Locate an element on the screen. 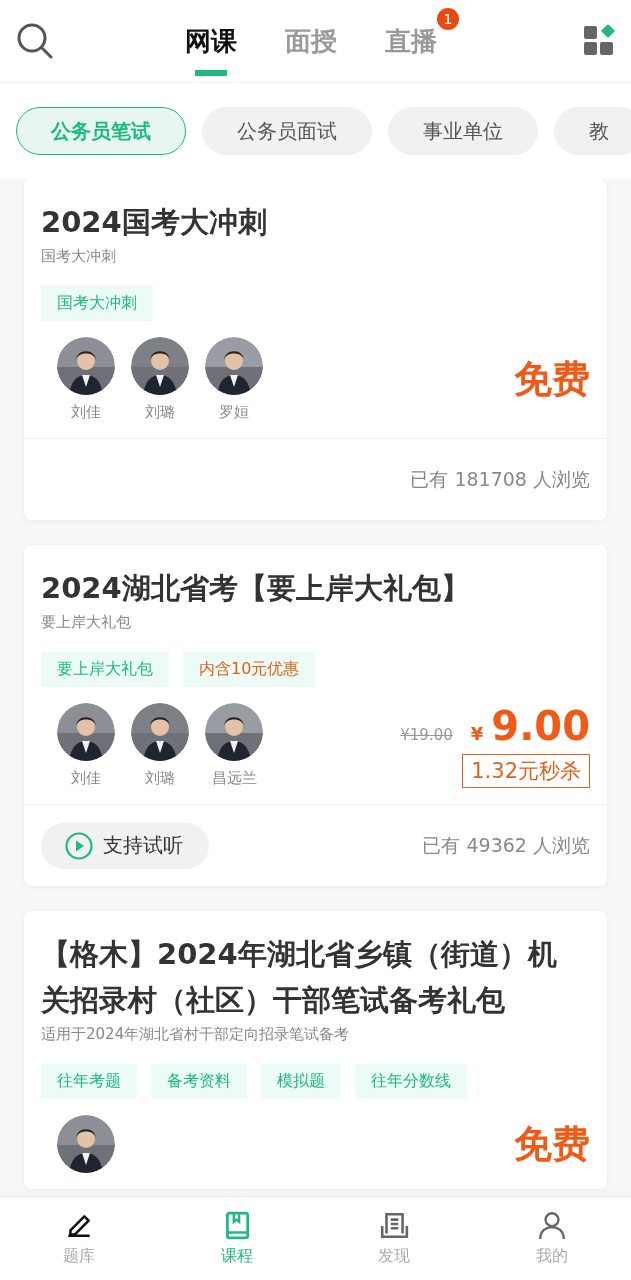 Image resolution: width=631 pixels, height=1280 pixels. document-icon is located at coordinates (394, 1225).